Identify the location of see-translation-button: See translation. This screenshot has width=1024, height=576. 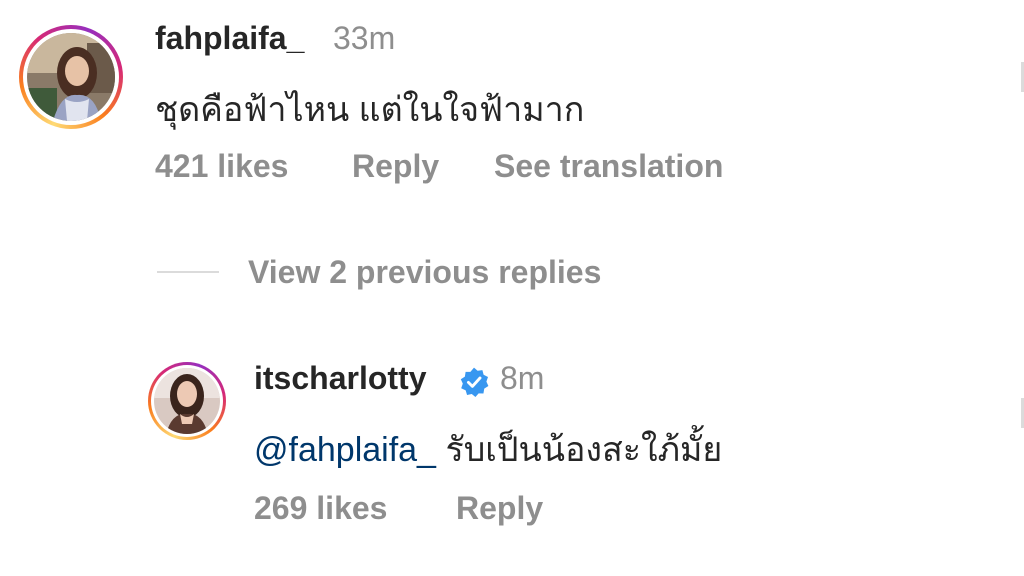
(608, 166).